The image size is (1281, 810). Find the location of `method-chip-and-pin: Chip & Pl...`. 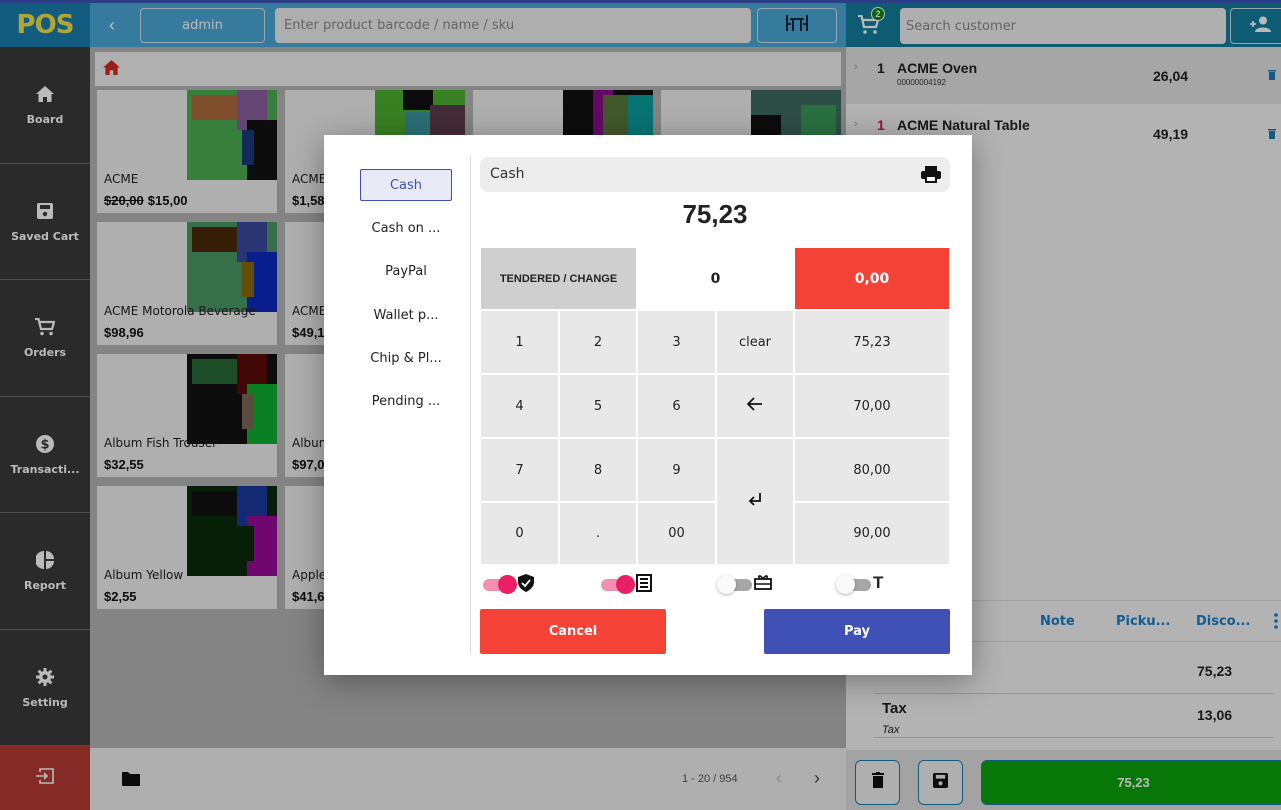

method-chip-and-pin: Chip & Pl... is located at coordinates (406, 358).